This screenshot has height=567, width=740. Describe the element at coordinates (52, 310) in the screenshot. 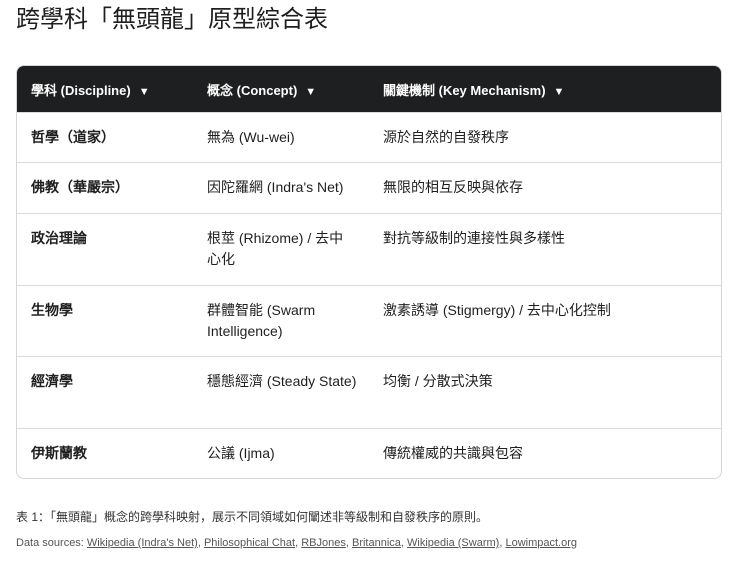

I see `cell-discipline: 生物學` at that location.